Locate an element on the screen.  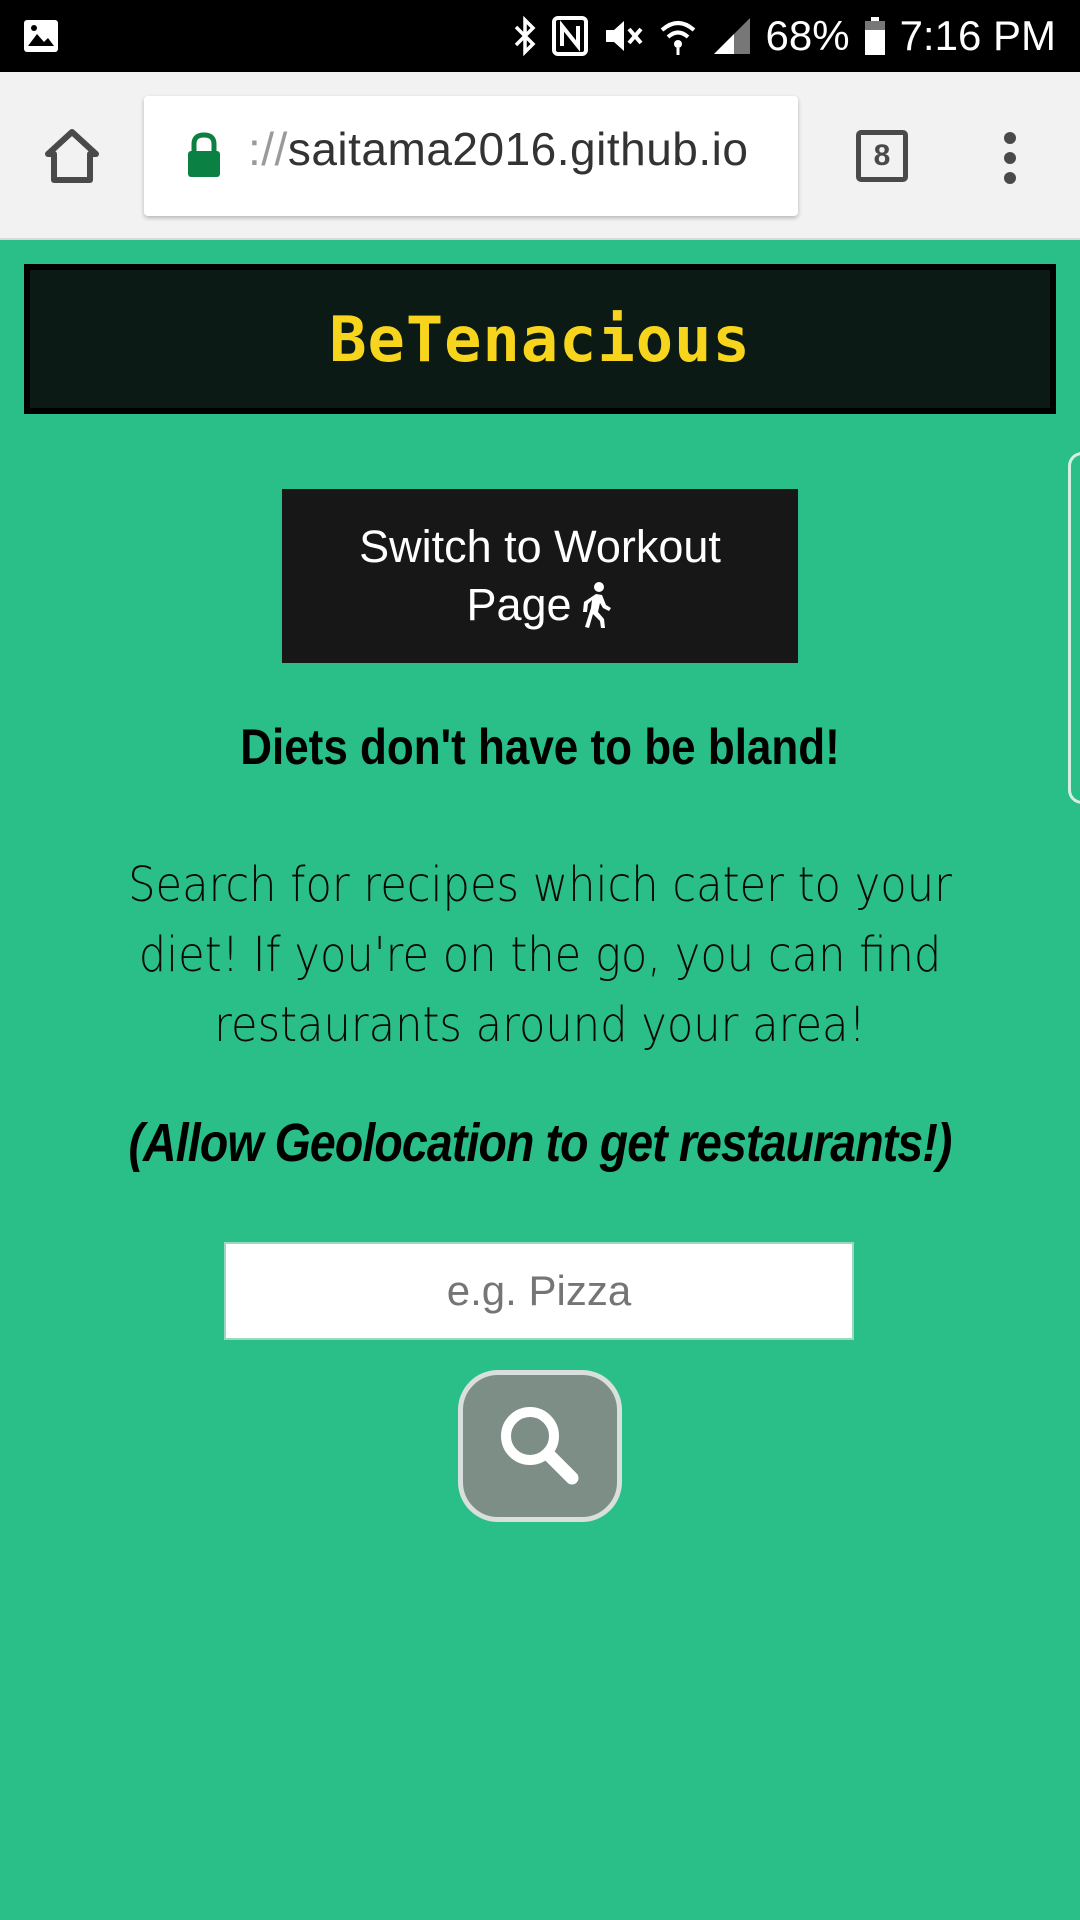
home-icon is located at coordinates (72, 156).